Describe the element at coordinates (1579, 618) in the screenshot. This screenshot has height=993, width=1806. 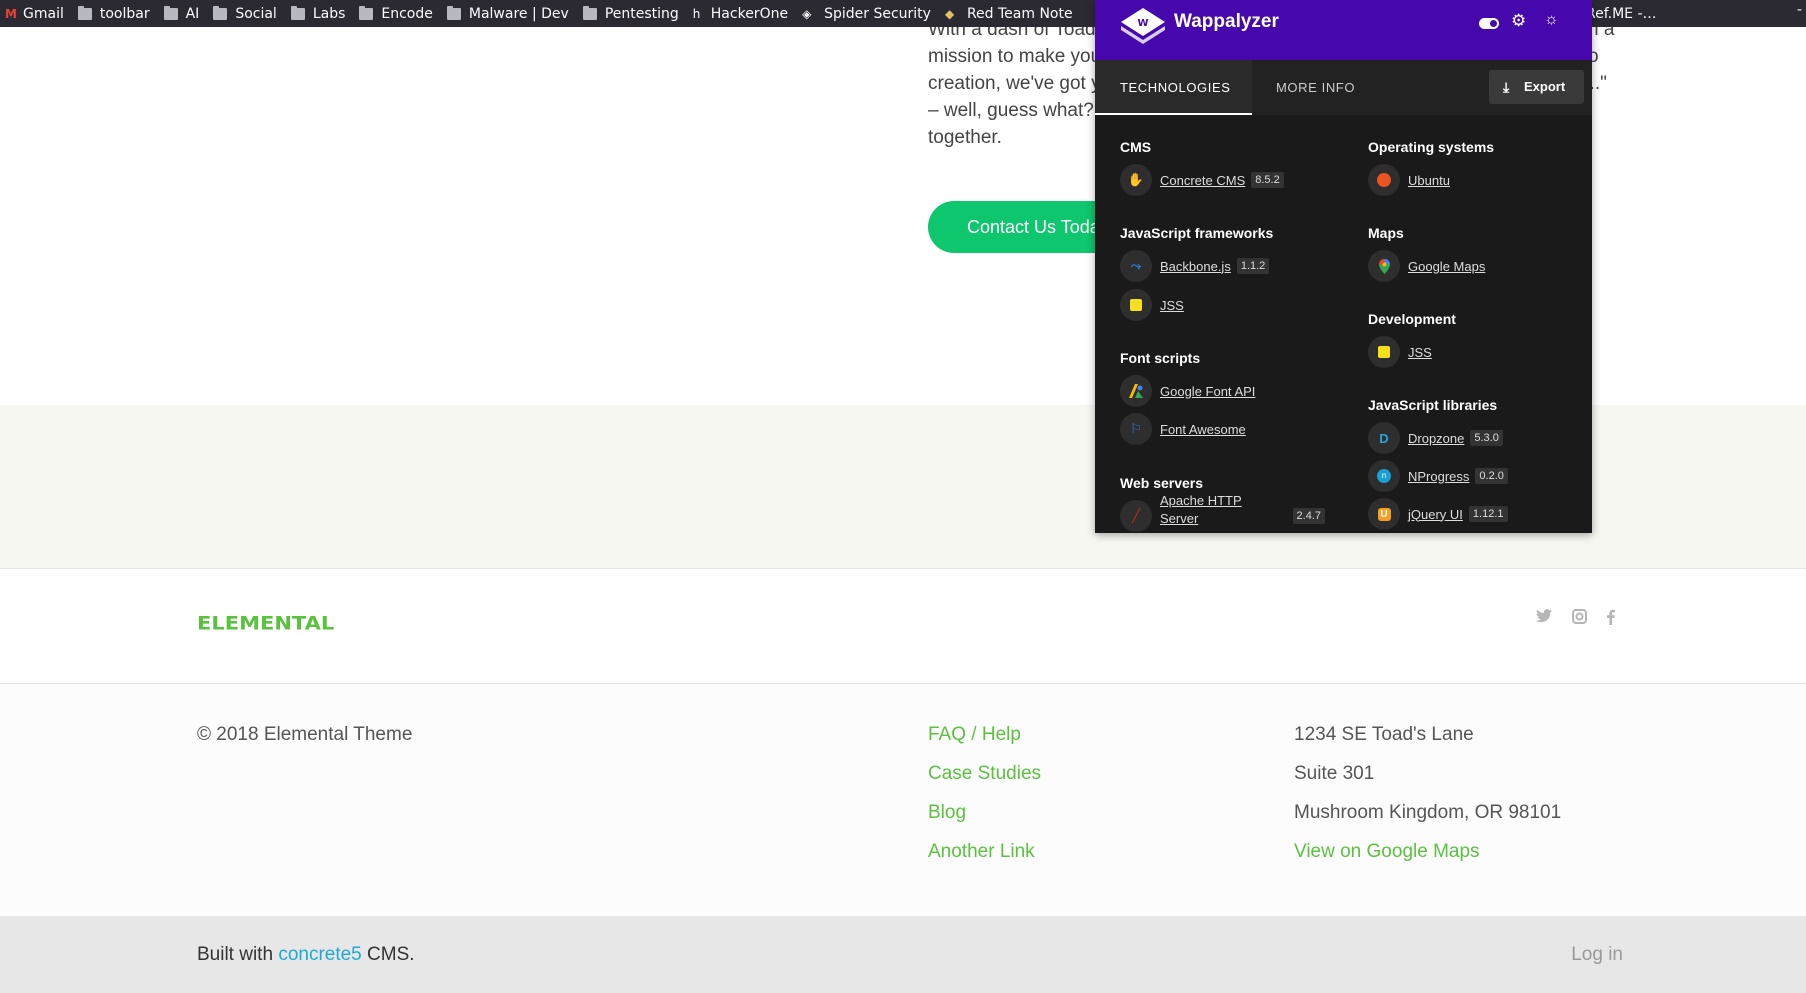
I see `instagram-icon` at that location.